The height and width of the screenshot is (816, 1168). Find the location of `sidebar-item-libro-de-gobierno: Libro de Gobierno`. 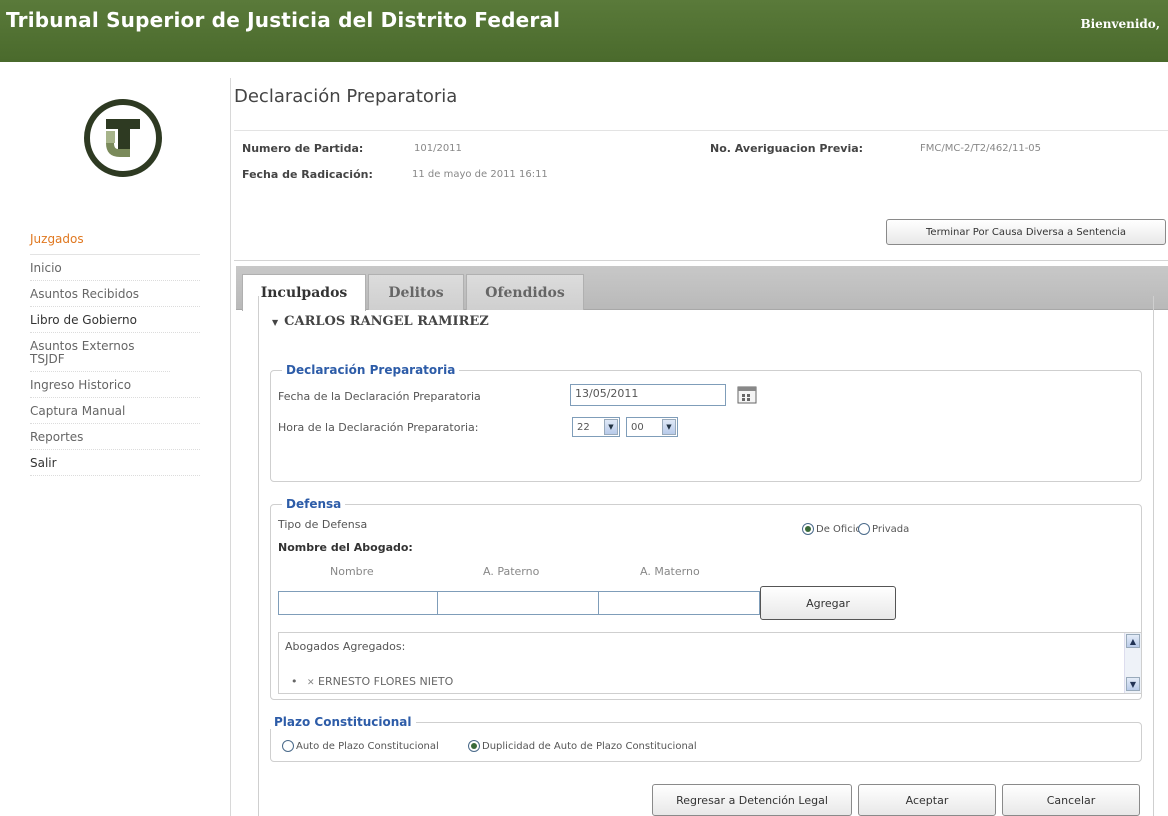

sidebar-item-libro-de-gobierno: Libro de Gobierno is located at coordinates (115, 320).